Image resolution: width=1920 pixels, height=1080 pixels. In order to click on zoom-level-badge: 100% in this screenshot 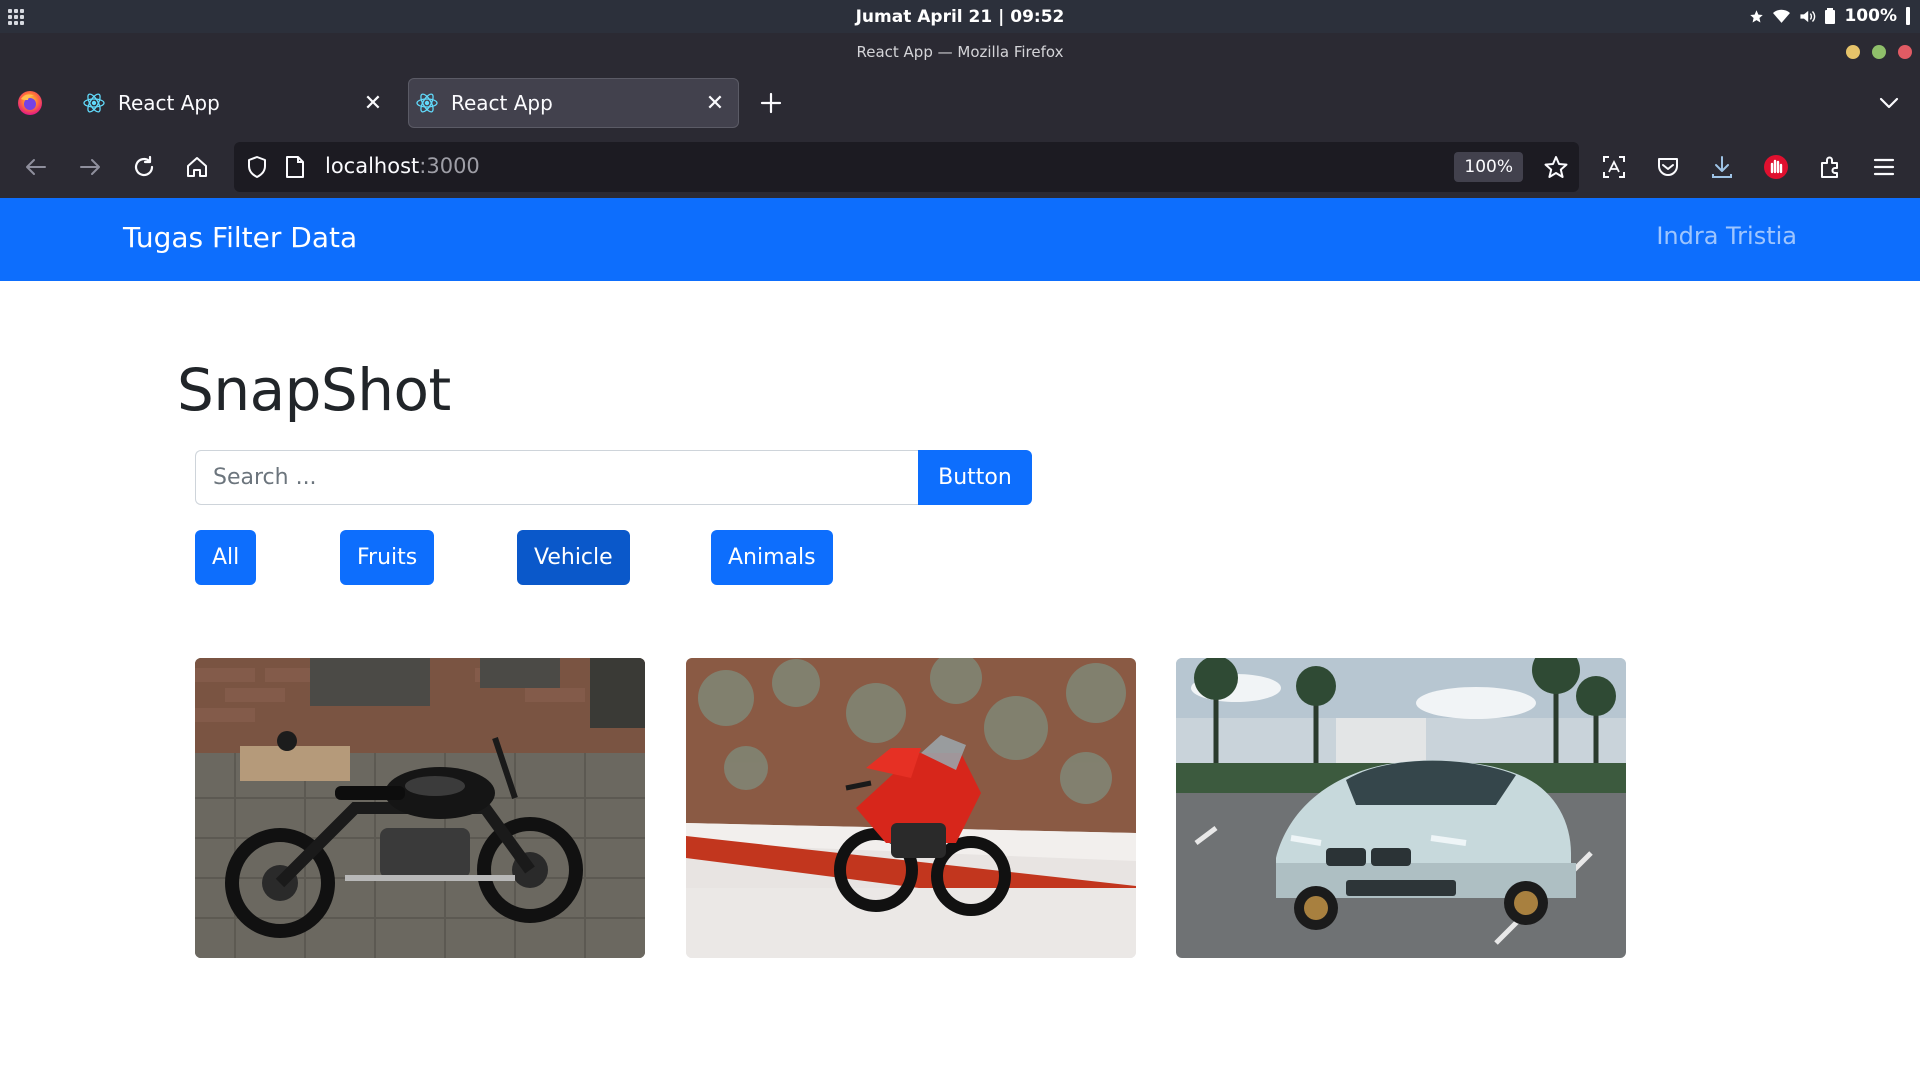, I will do `click(1488, 167)`.